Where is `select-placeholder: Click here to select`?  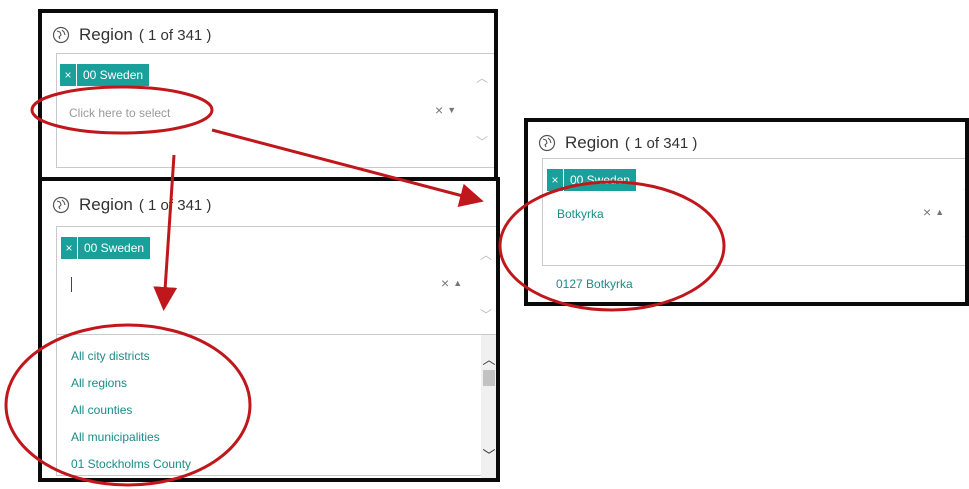 select-placeholder: Click here to select is located at coordinates (119, 113).